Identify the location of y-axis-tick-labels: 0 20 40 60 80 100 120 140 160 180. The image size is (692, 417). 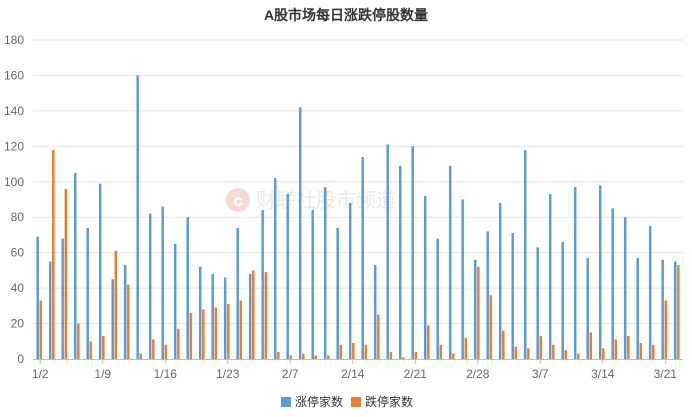
(14, 199).